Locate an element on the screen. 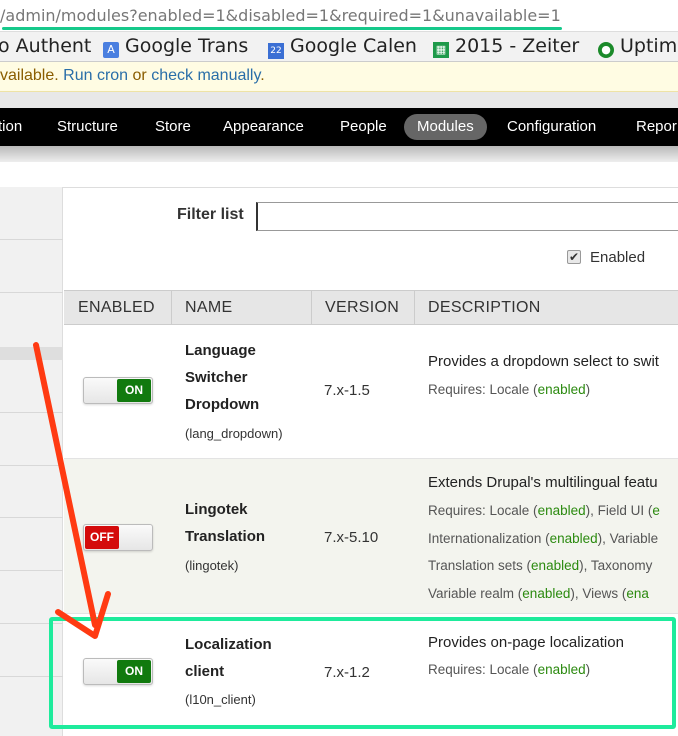 The height and width of the screenshot is (736, 678). requires-text: ) is located at coordinates (588, 389).